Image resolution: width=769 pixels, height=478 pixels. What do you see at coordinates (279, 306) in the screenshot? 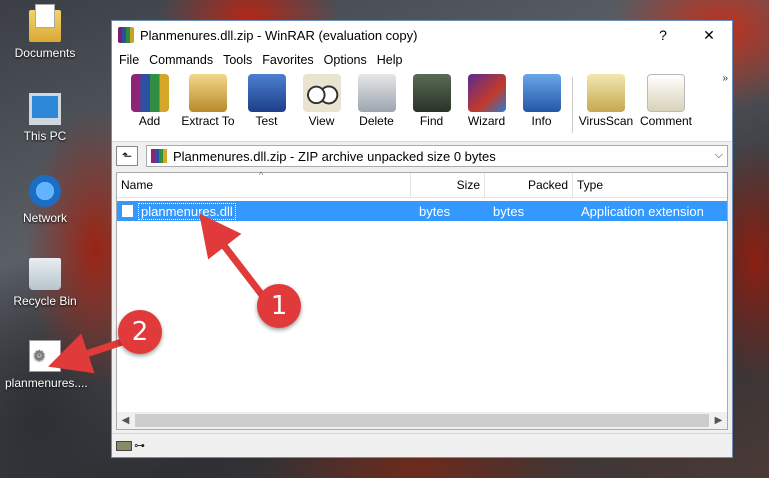
I see `step-badge-1: 1` at bounding box center [279, 306].